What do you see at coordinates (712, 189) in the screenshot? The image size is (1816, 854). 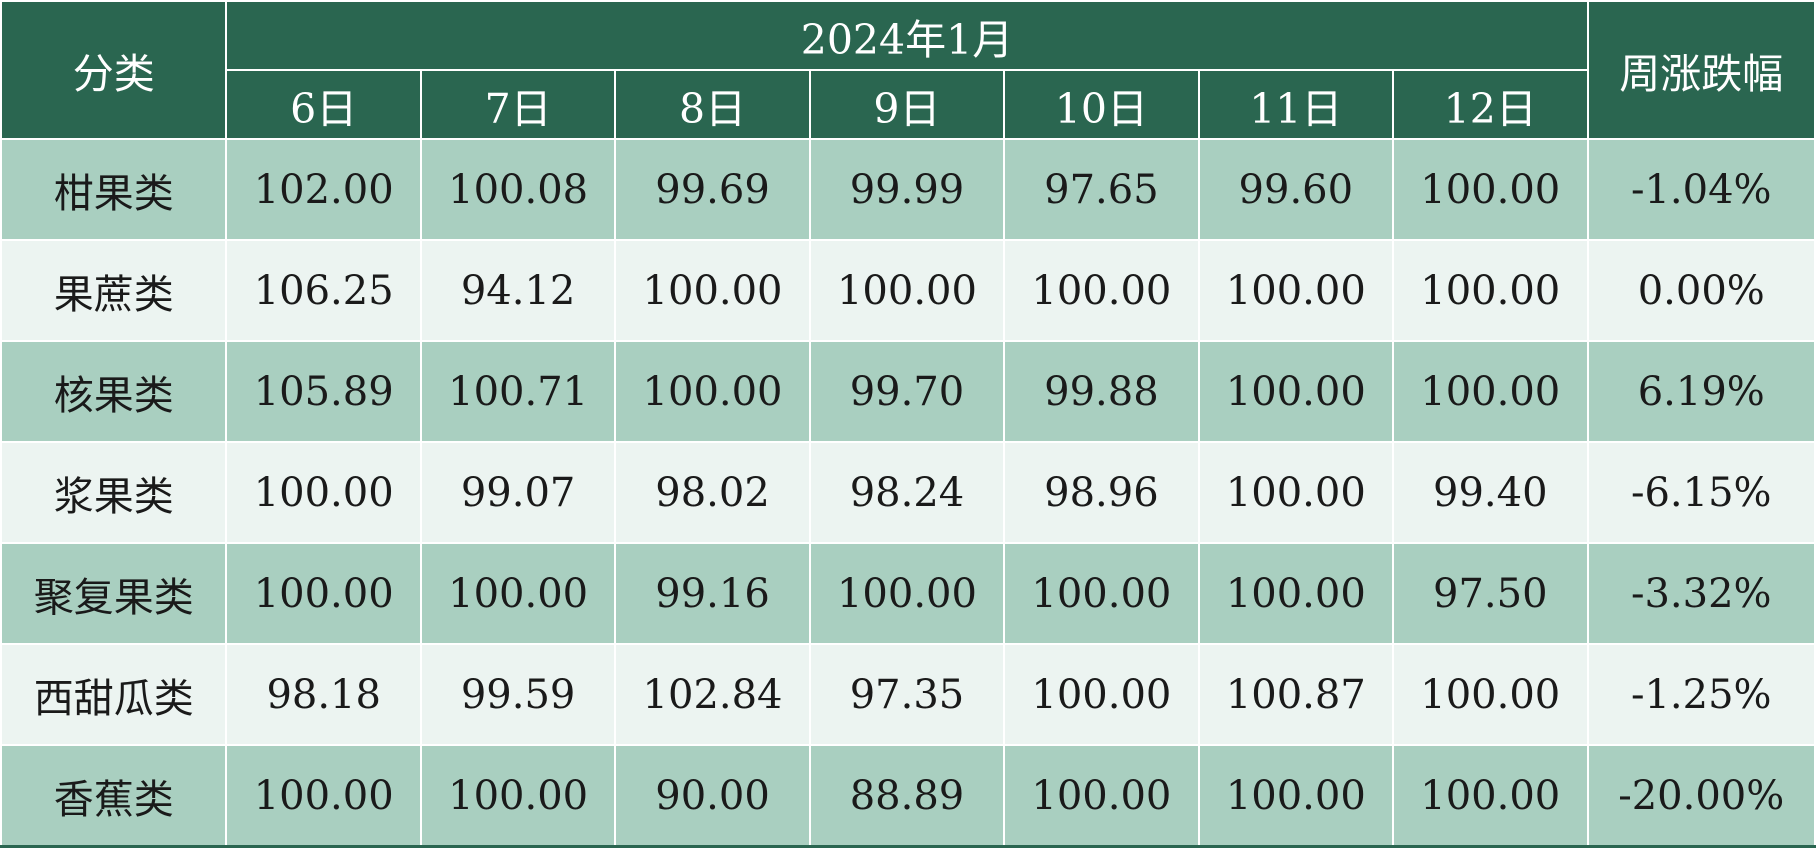 I see `value-cell: 99.69` at bounding box center [712, 189].